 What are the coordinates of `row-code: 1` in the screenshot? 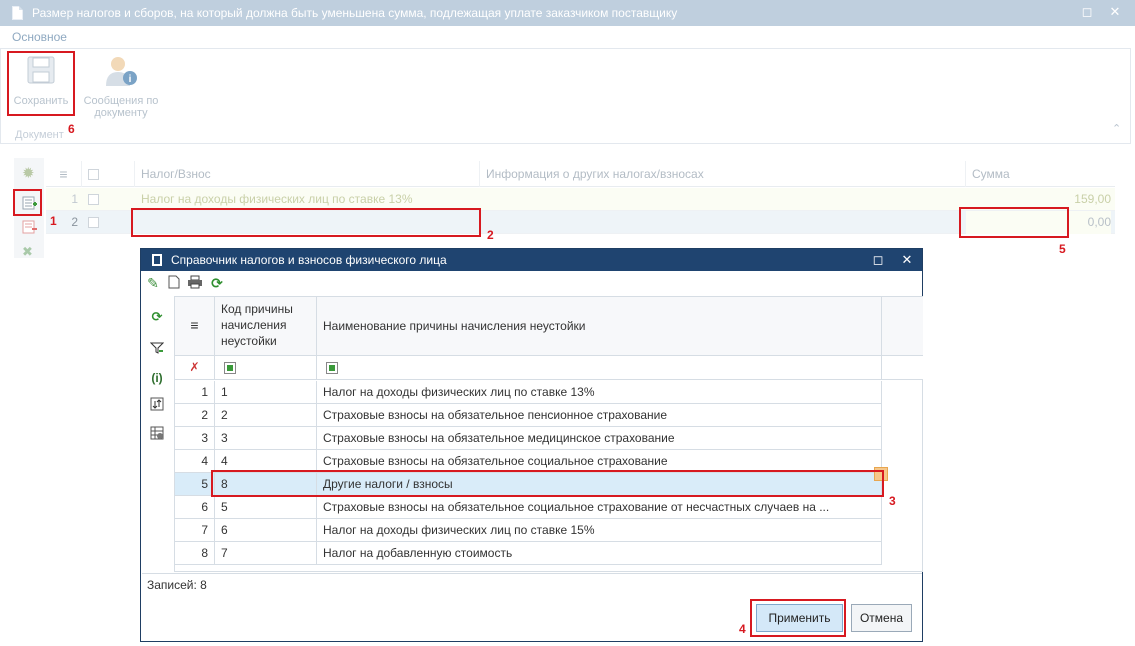 It's located at (266, 392).